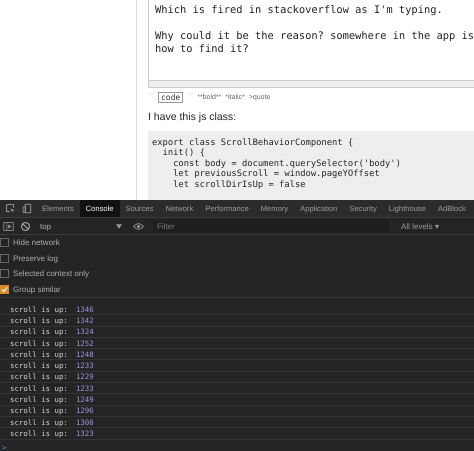 This screenshot has height=451, width=474. Describe the element at coordinates (287, 163) in the screenshot. I see `code-line: const body = document.querySelector('body')` at that location.